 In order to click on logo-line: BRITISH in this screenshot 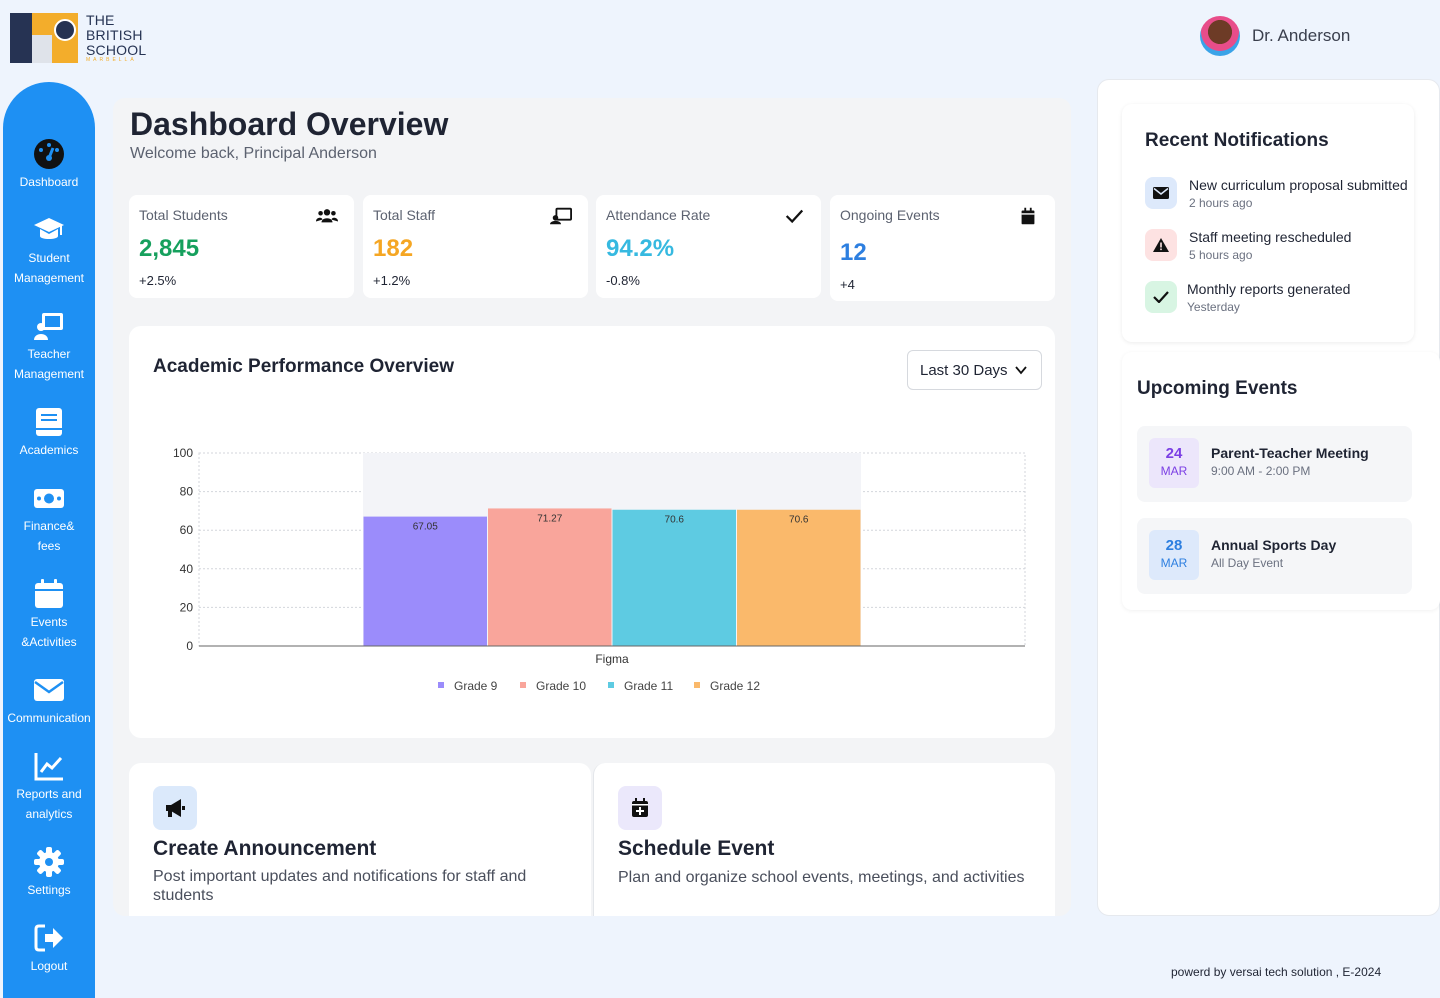, I will do `click(114, 35)`.